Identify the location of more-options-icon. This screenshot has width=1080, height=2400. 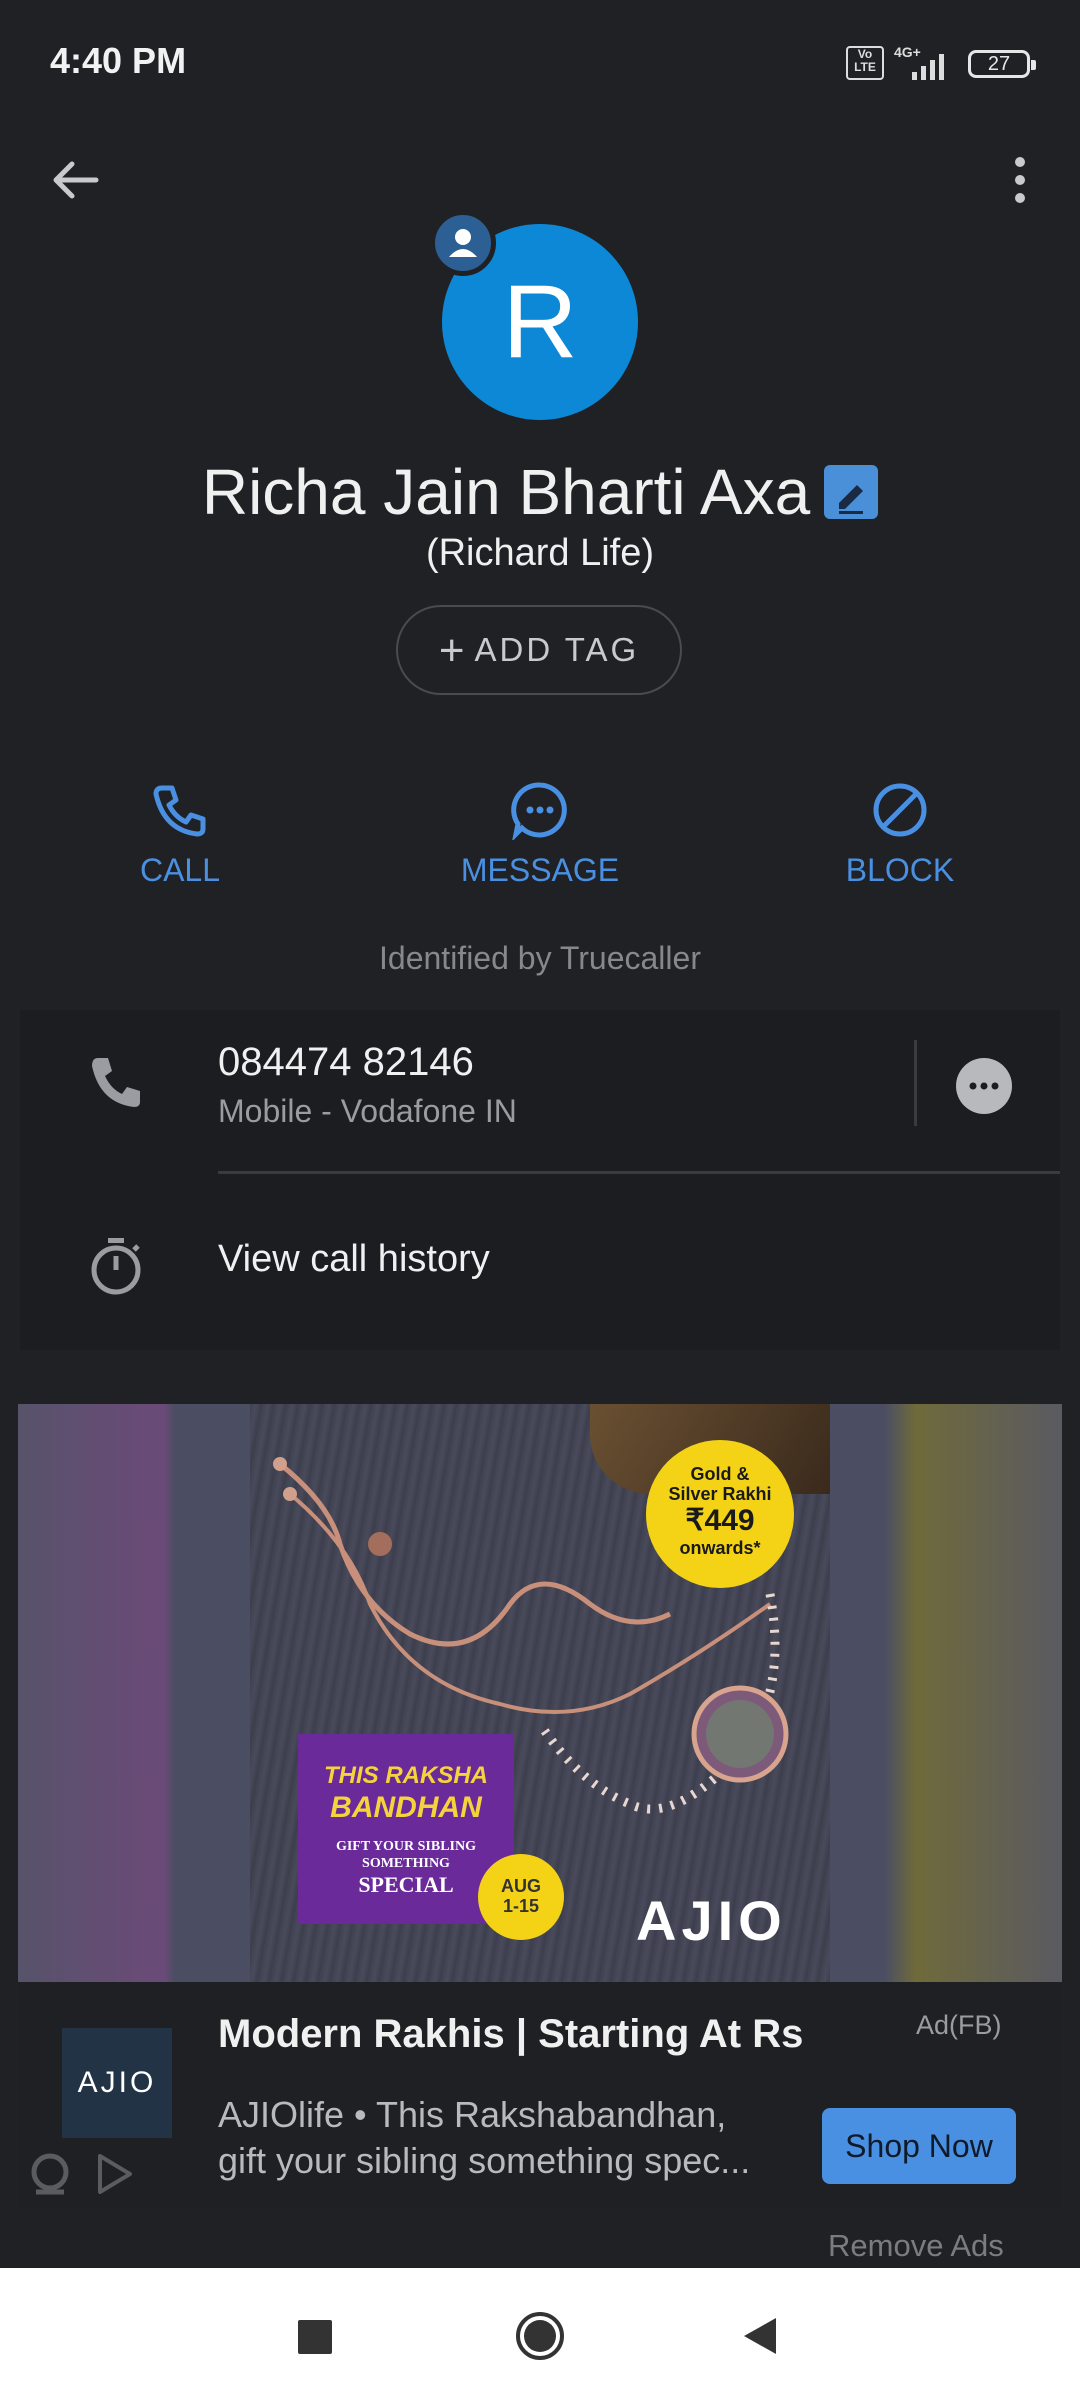
(1020, 180).